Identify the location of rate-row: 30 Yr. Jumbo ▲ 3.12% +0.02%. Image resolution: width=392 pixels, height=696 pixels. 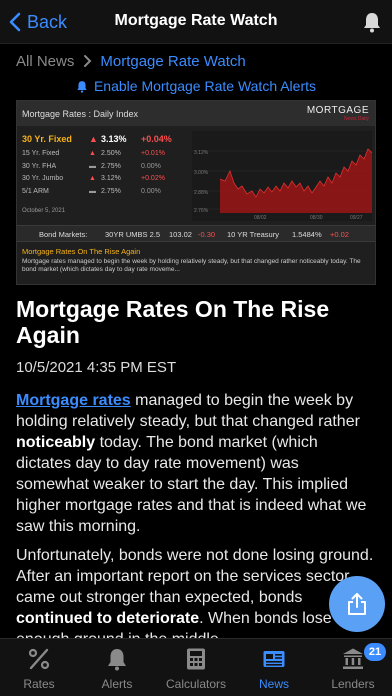
(109, 181).